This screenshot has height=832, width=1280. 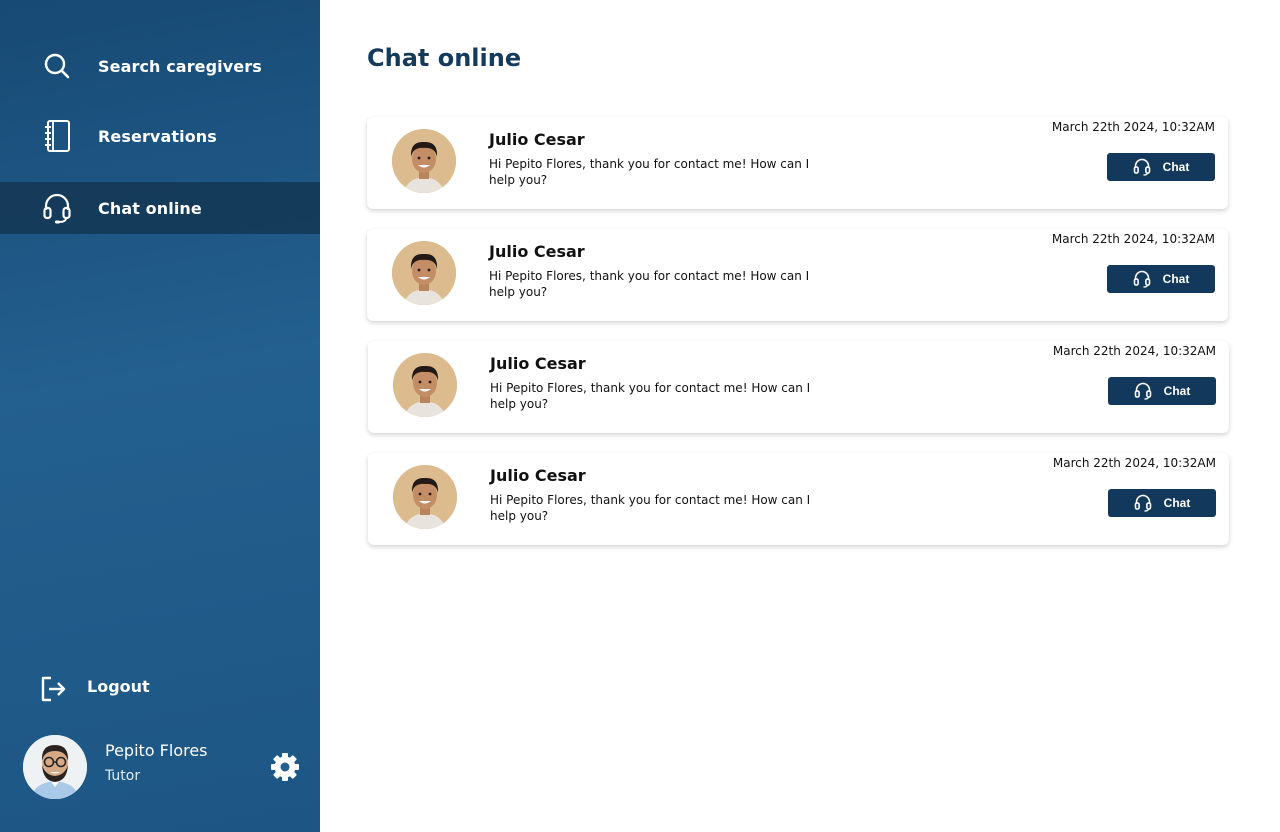 What do you see at coordinates (160, 770) in the screenshot?
I see `user-profile: Pepito Flores Tutor` at bounding box center [160, 770].